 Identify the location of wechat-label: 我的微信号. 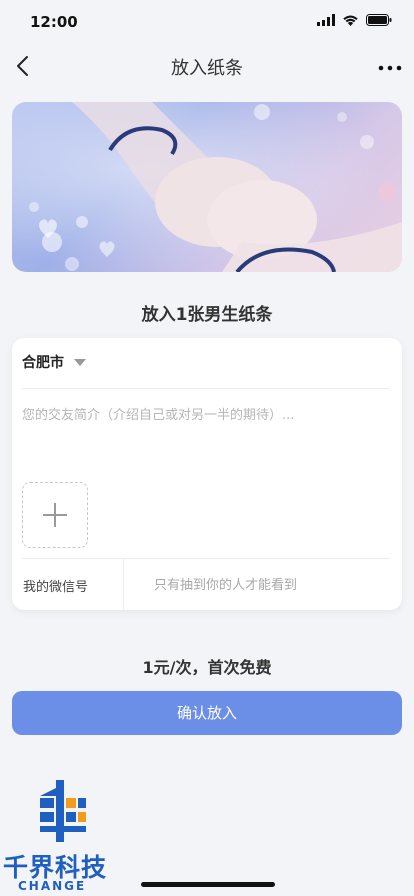
(56, 587).